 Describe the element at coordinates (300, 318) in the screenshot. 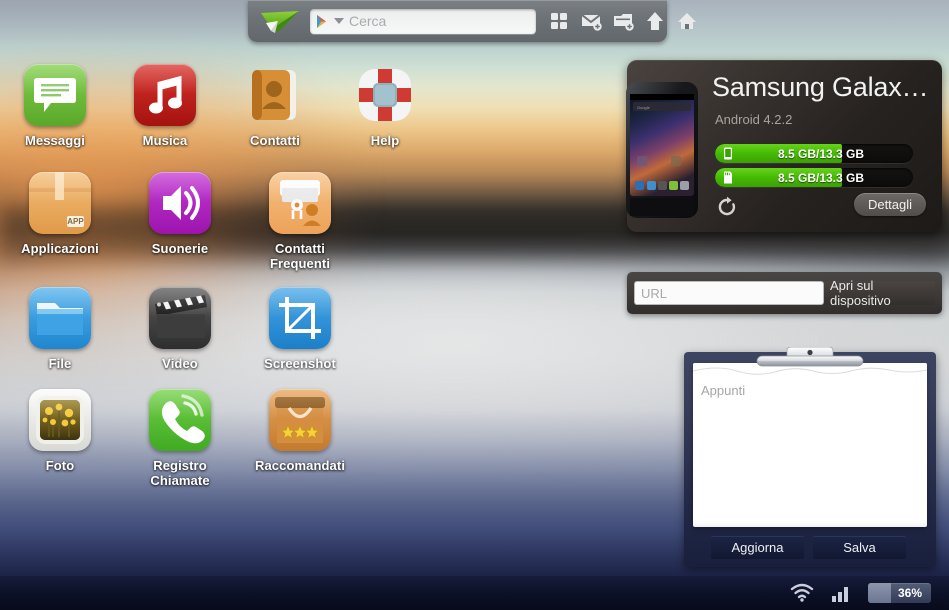

I see `crop-icon` at that location.